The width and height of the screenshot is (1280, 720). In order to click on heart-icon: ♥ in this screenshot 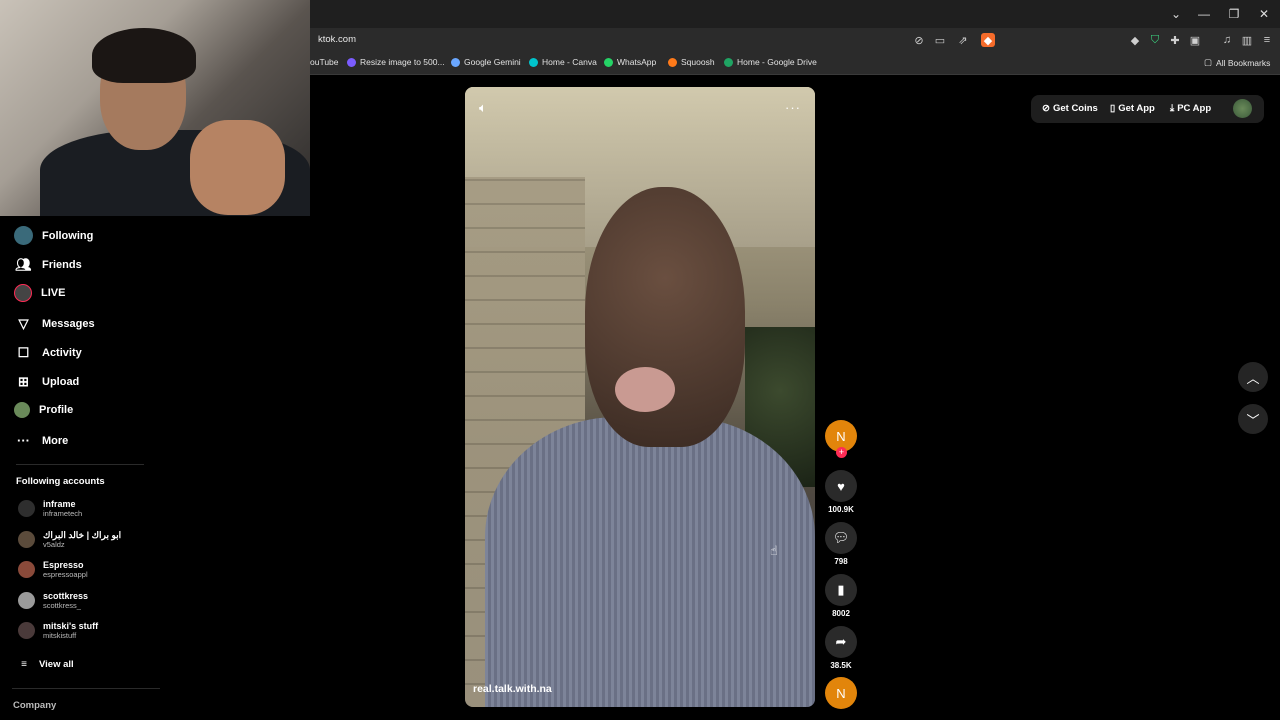, I will do `click(841, 486)`.